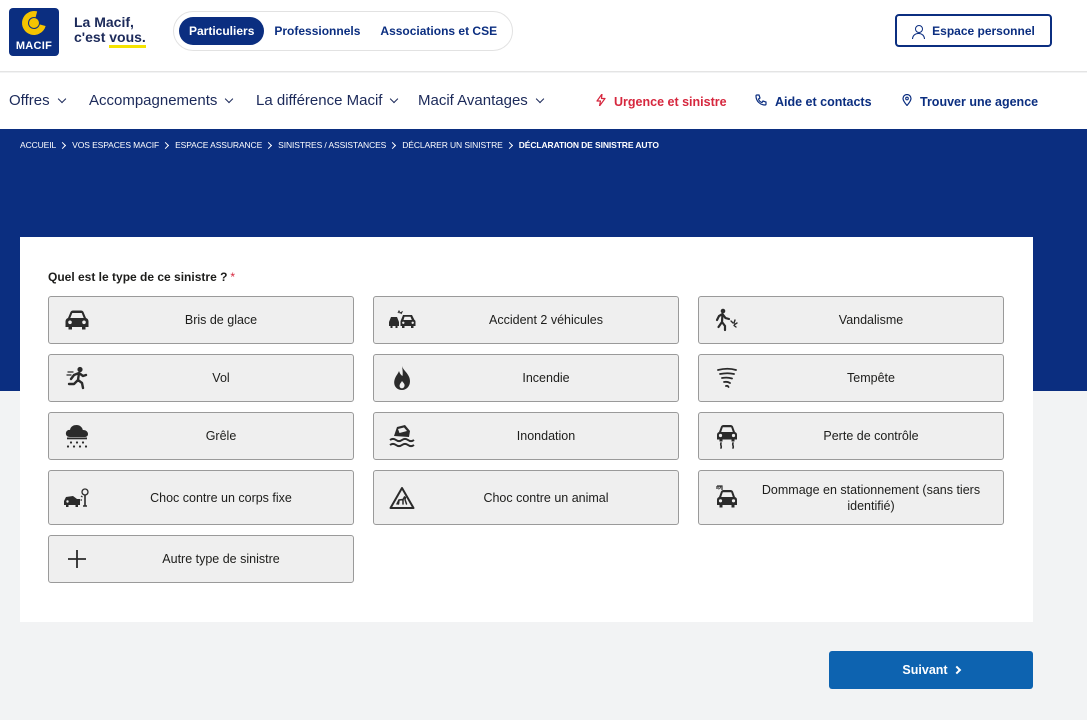 This screenshot has height=720, width=1087. I want to click on nav-macif-avantages: Macif Avantages, so click(481, 100).